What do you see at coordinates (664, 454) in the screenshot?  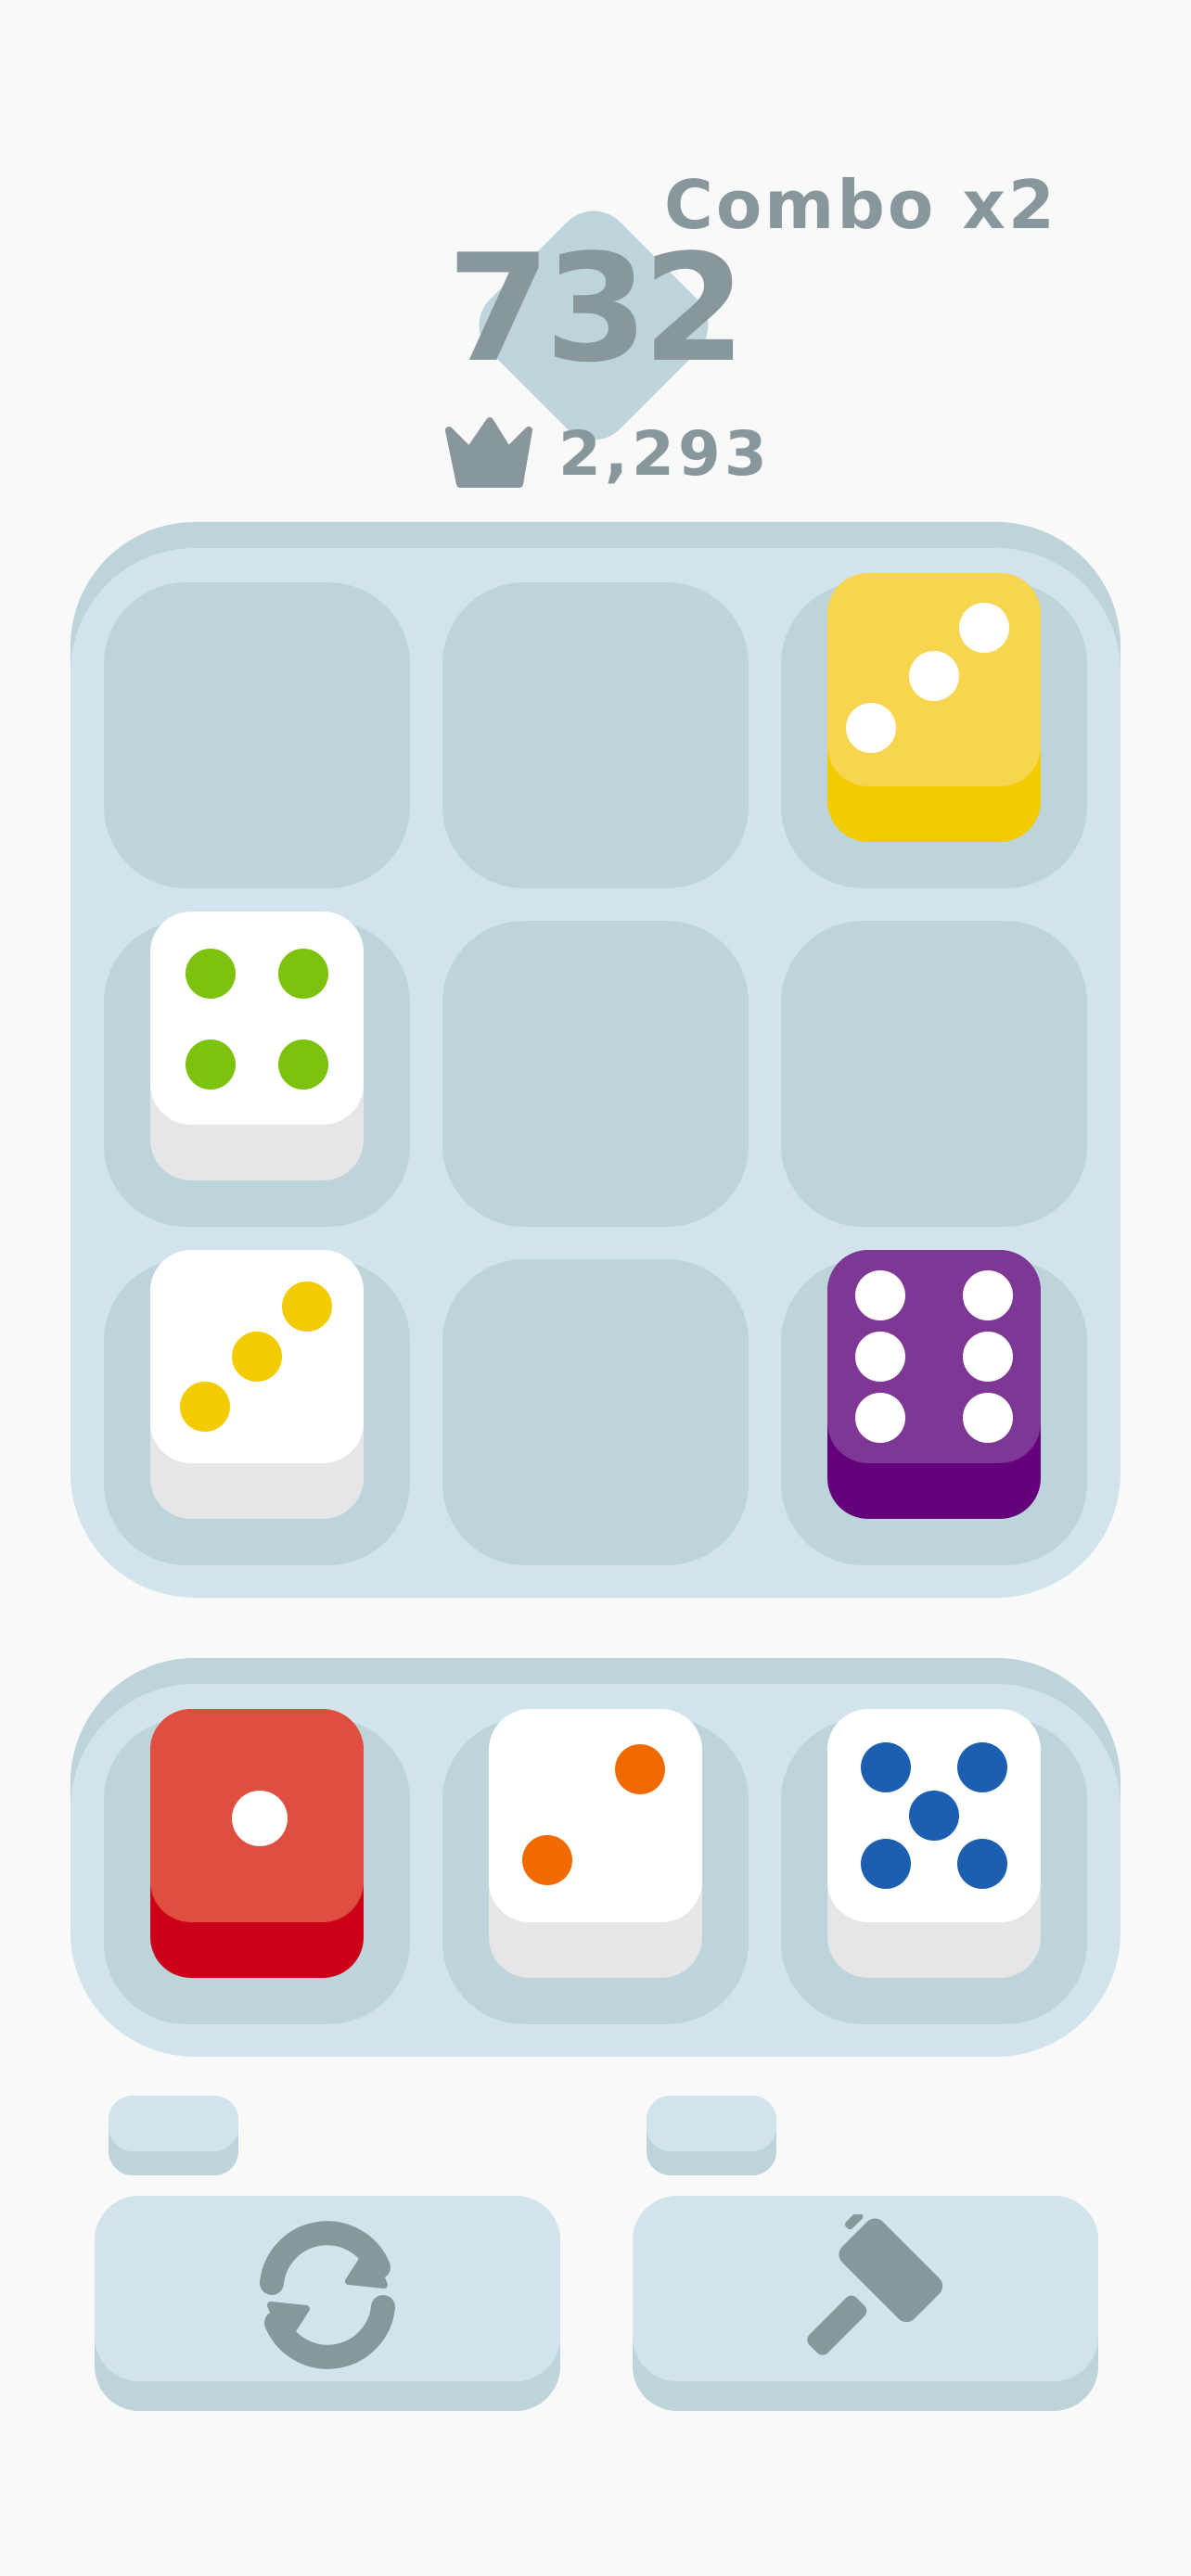 I see `best-score: 2,293` at bounding box center [664, 454].